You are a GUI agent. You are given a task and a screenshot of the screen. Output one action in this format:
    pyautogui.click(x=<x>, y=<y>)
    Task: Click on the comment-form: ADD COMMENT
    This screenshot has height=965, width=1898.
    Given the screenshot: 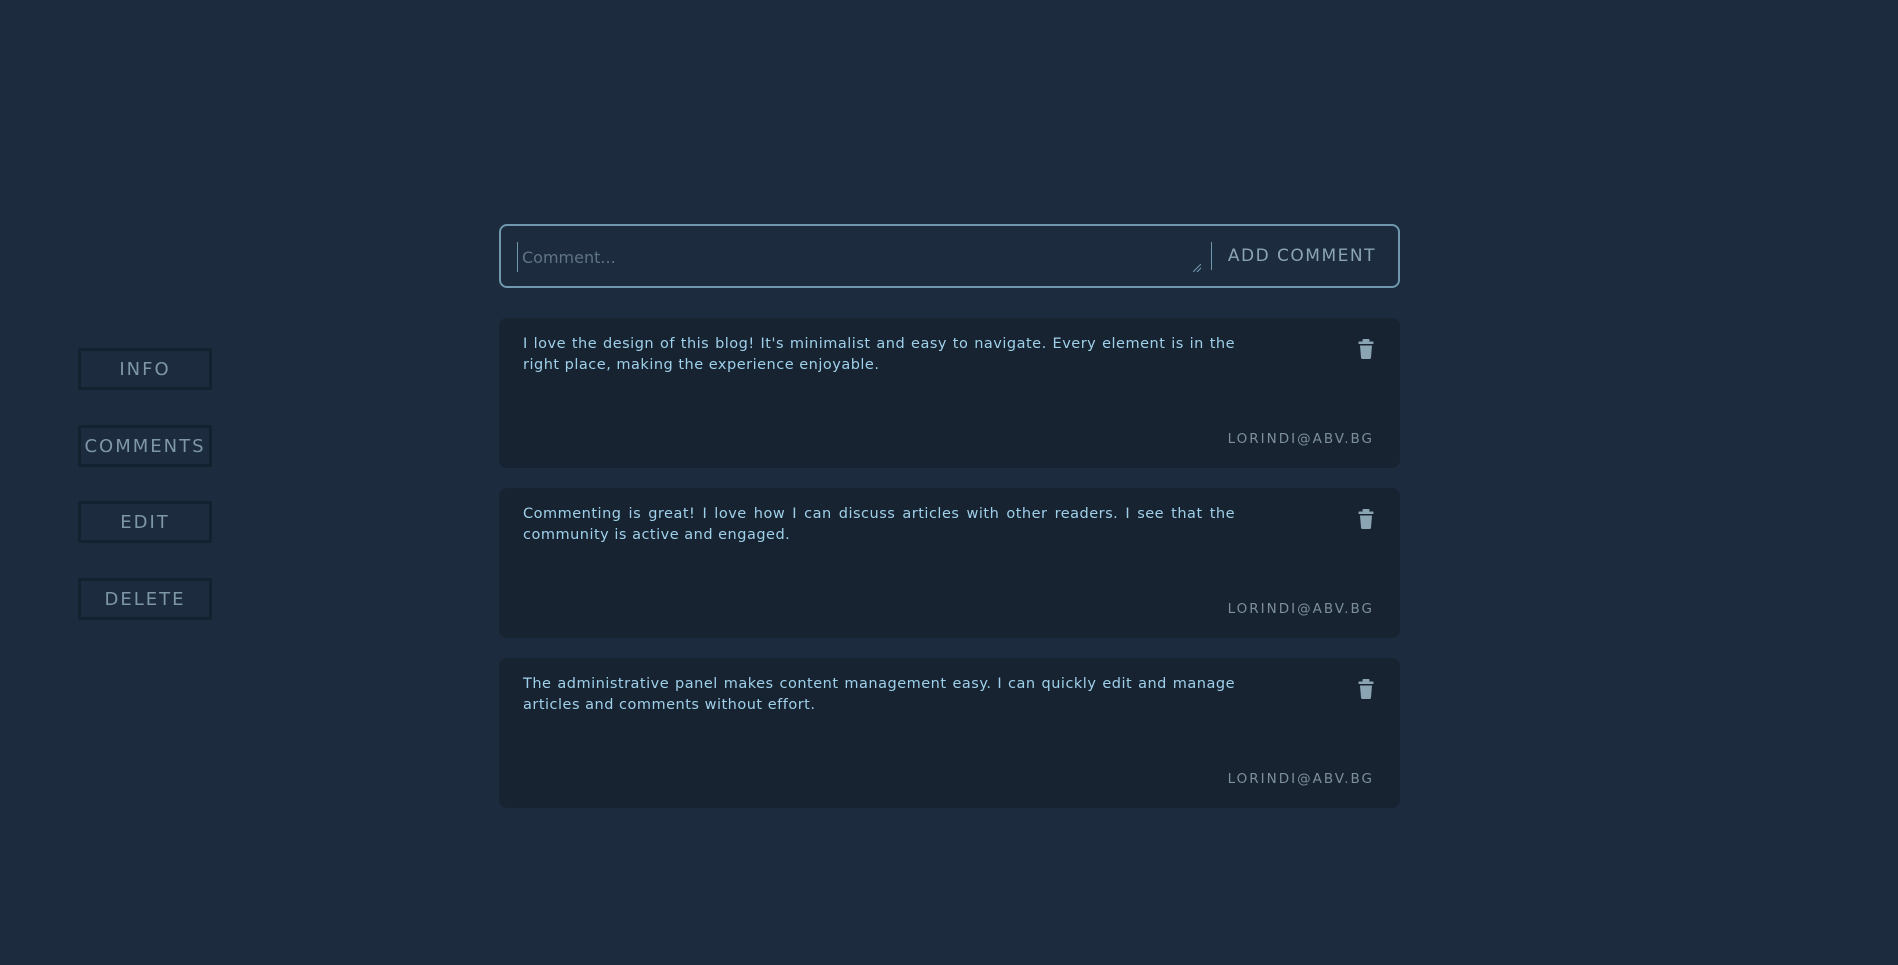 What is the action you would take?
    pyautogui.click(x=949, y=256)
    